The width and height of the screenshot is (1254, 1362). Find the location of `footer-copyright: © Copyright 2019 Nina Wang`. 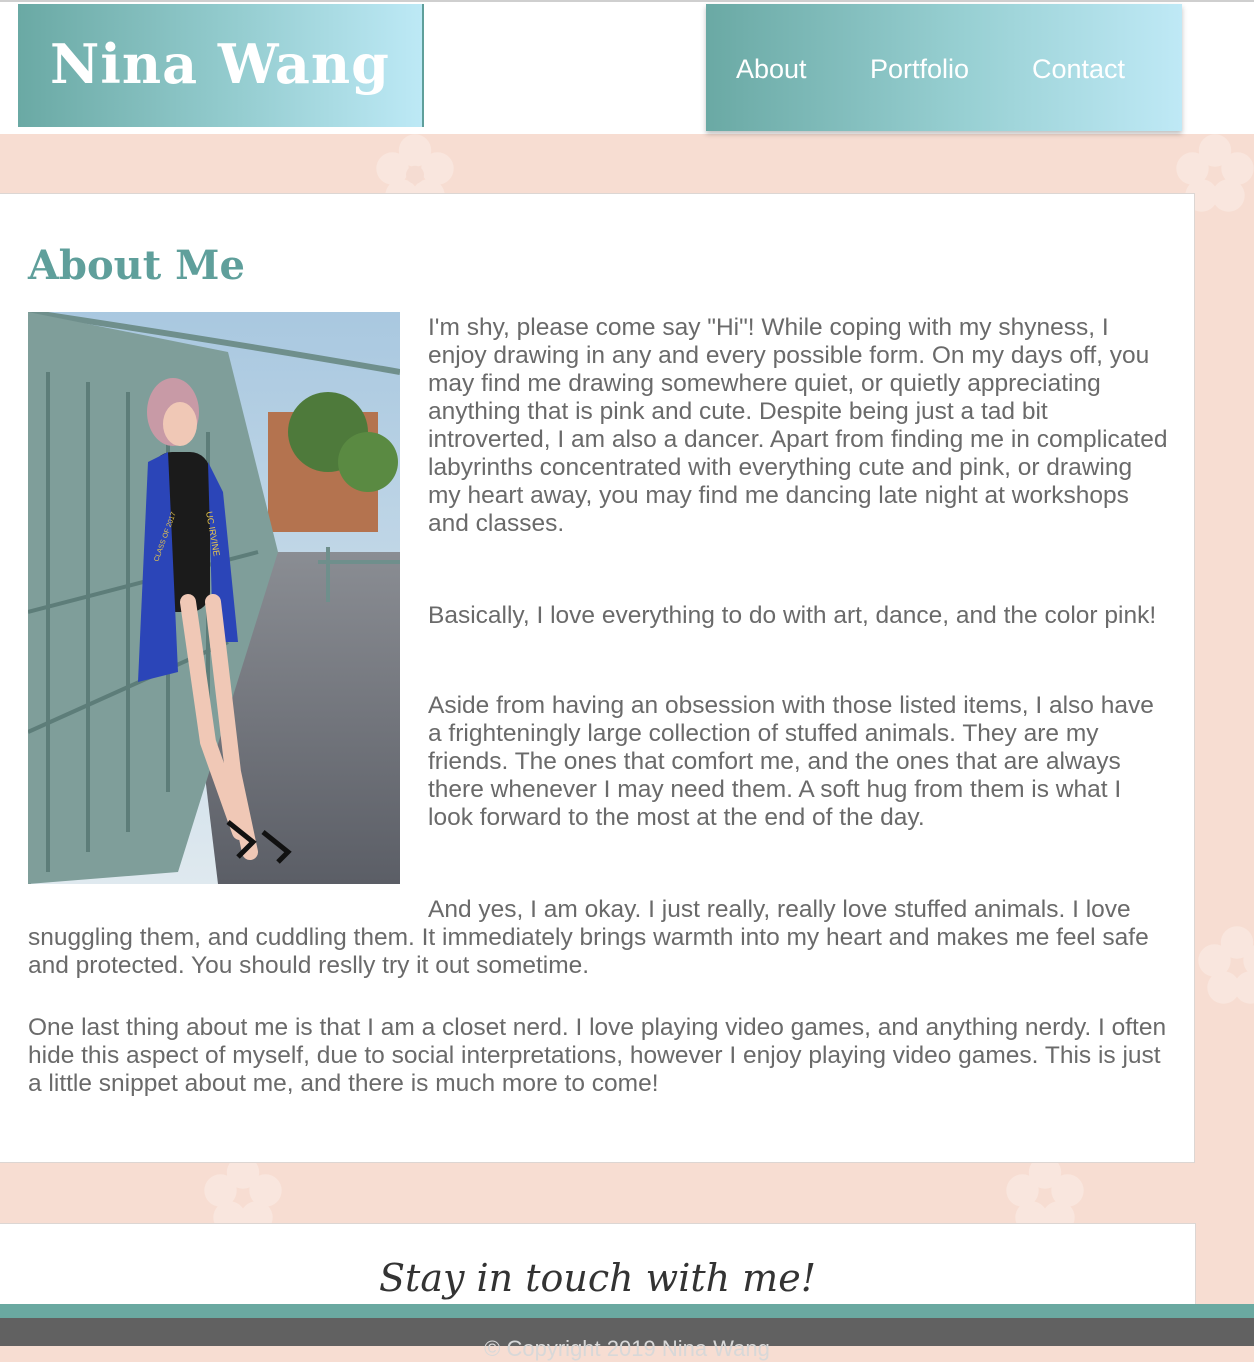

footer-copyright: © Copyright 2019 Nina Wang is located at coordinates (627, 1348).